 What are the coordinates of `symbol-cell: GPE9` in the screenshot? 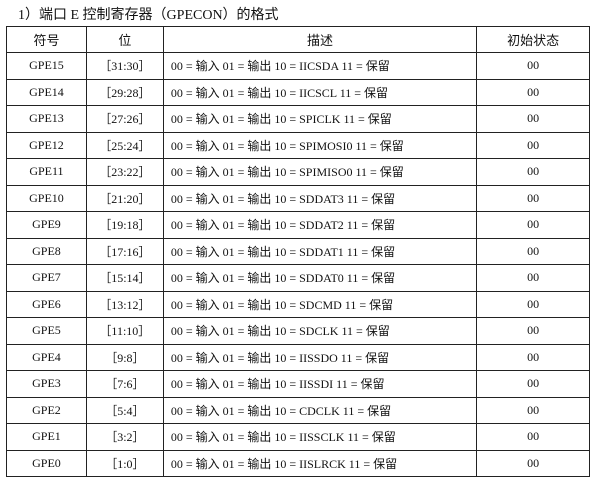 It's located at (46, 225).